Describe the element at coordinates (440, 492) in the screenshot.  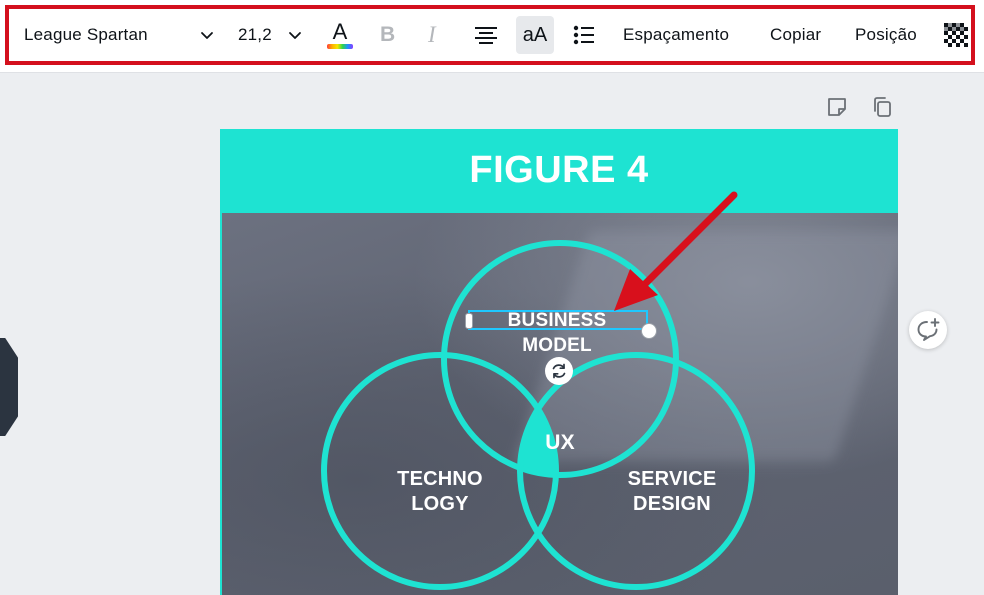
I see `label-technology: TECHNO LOGY` at that location.